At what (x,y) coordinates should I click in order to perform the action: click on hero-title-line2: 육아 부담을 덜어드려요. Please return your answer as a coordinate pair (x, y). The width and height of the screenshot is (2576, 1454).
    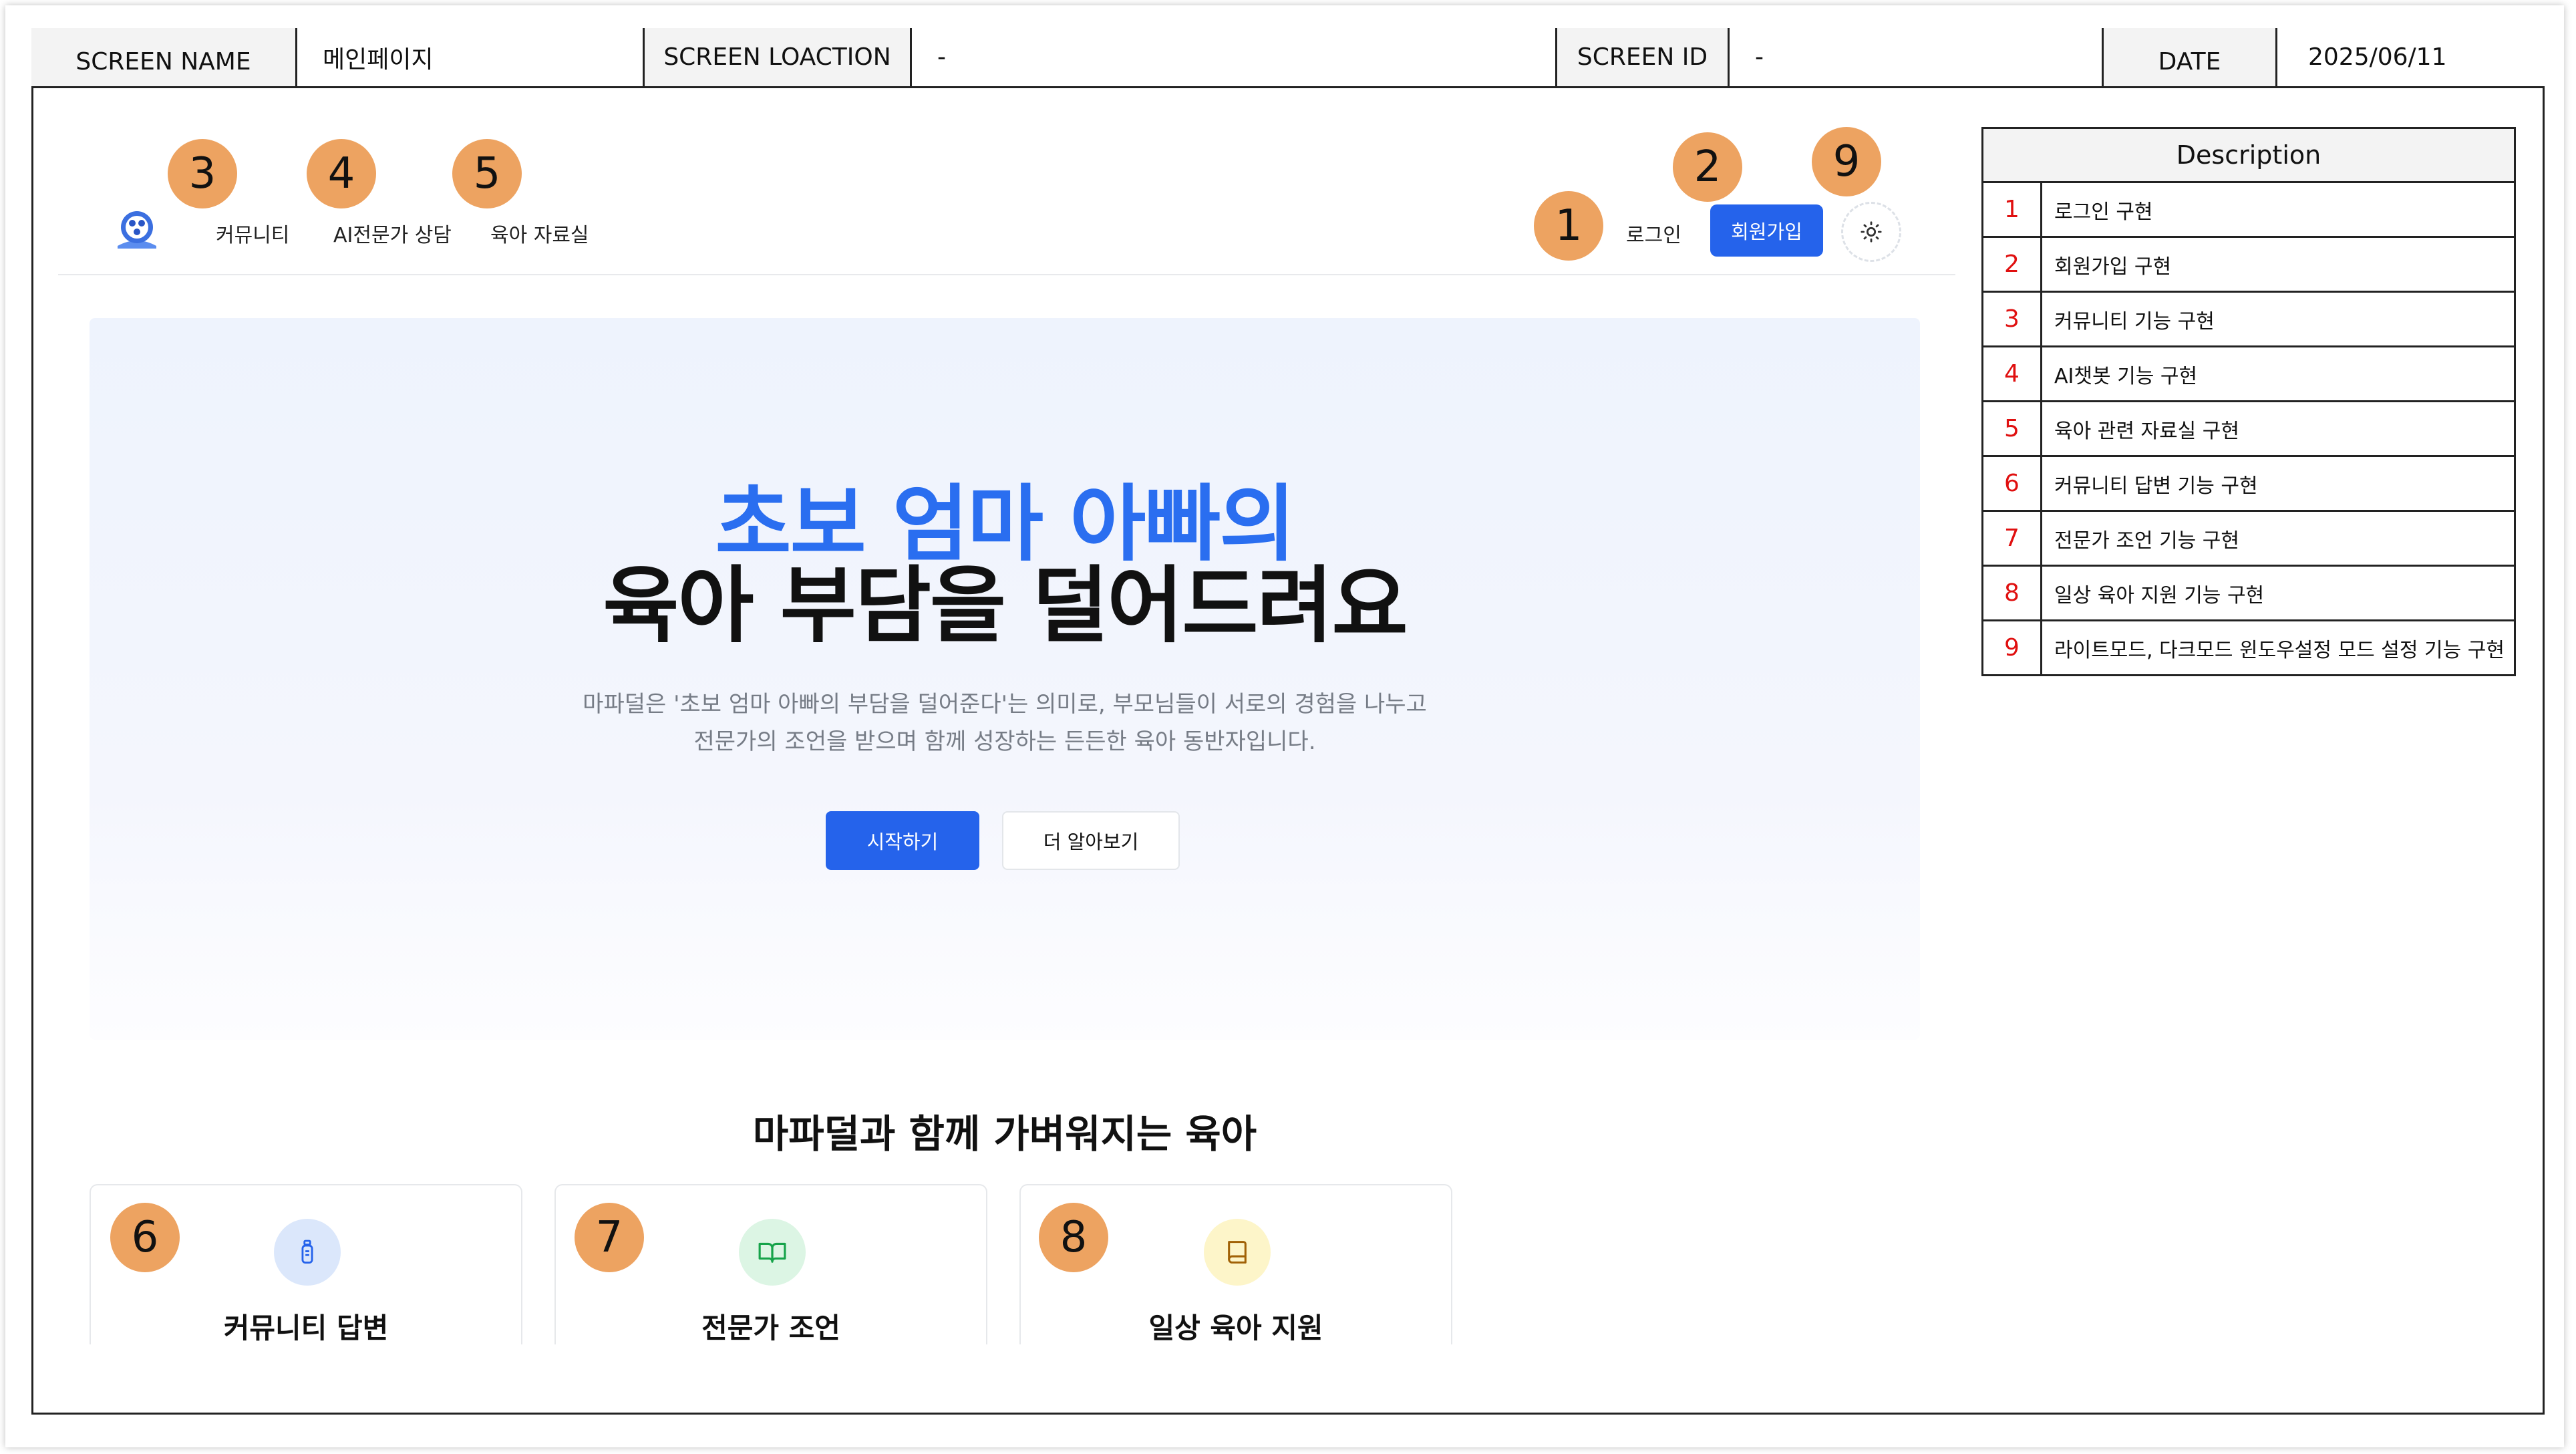
    Looking at the image, I should click on (1005, 606).